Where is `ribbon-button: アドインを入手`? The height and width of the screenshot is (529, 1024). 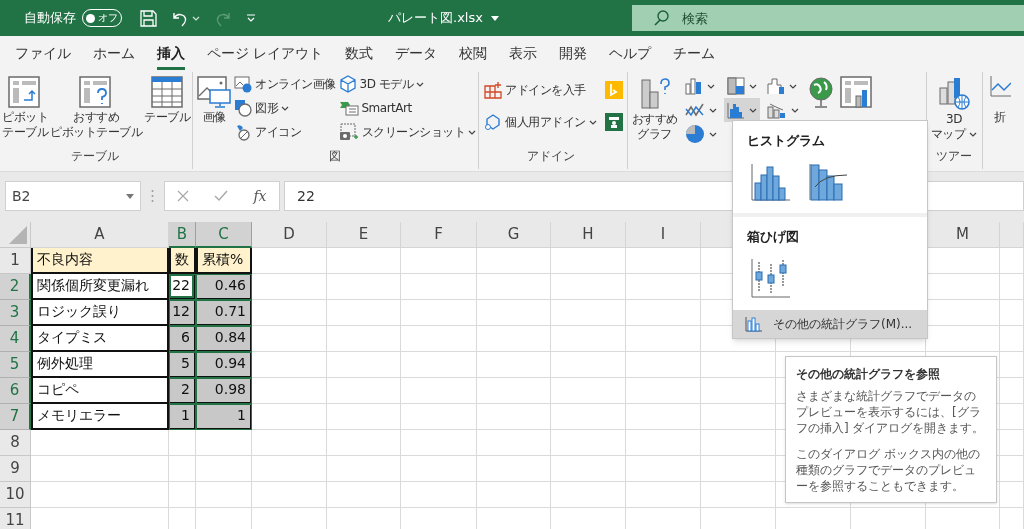 ribbon-button: アドインを入手 is located at coordinates (535, 90).